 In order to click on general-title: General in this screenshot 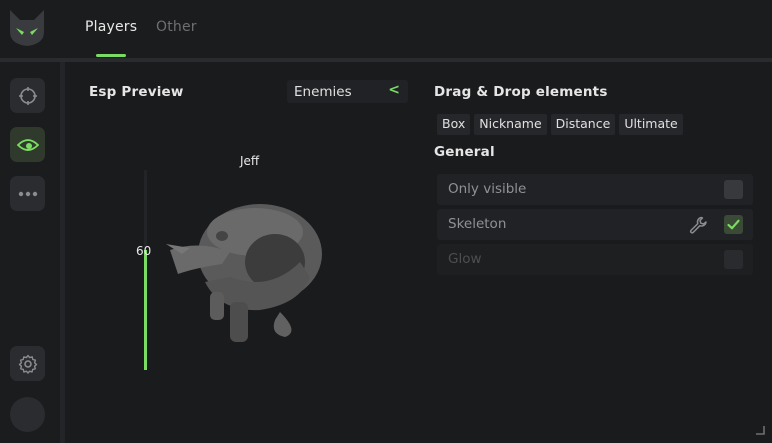, I will do `click(464, 152)`.